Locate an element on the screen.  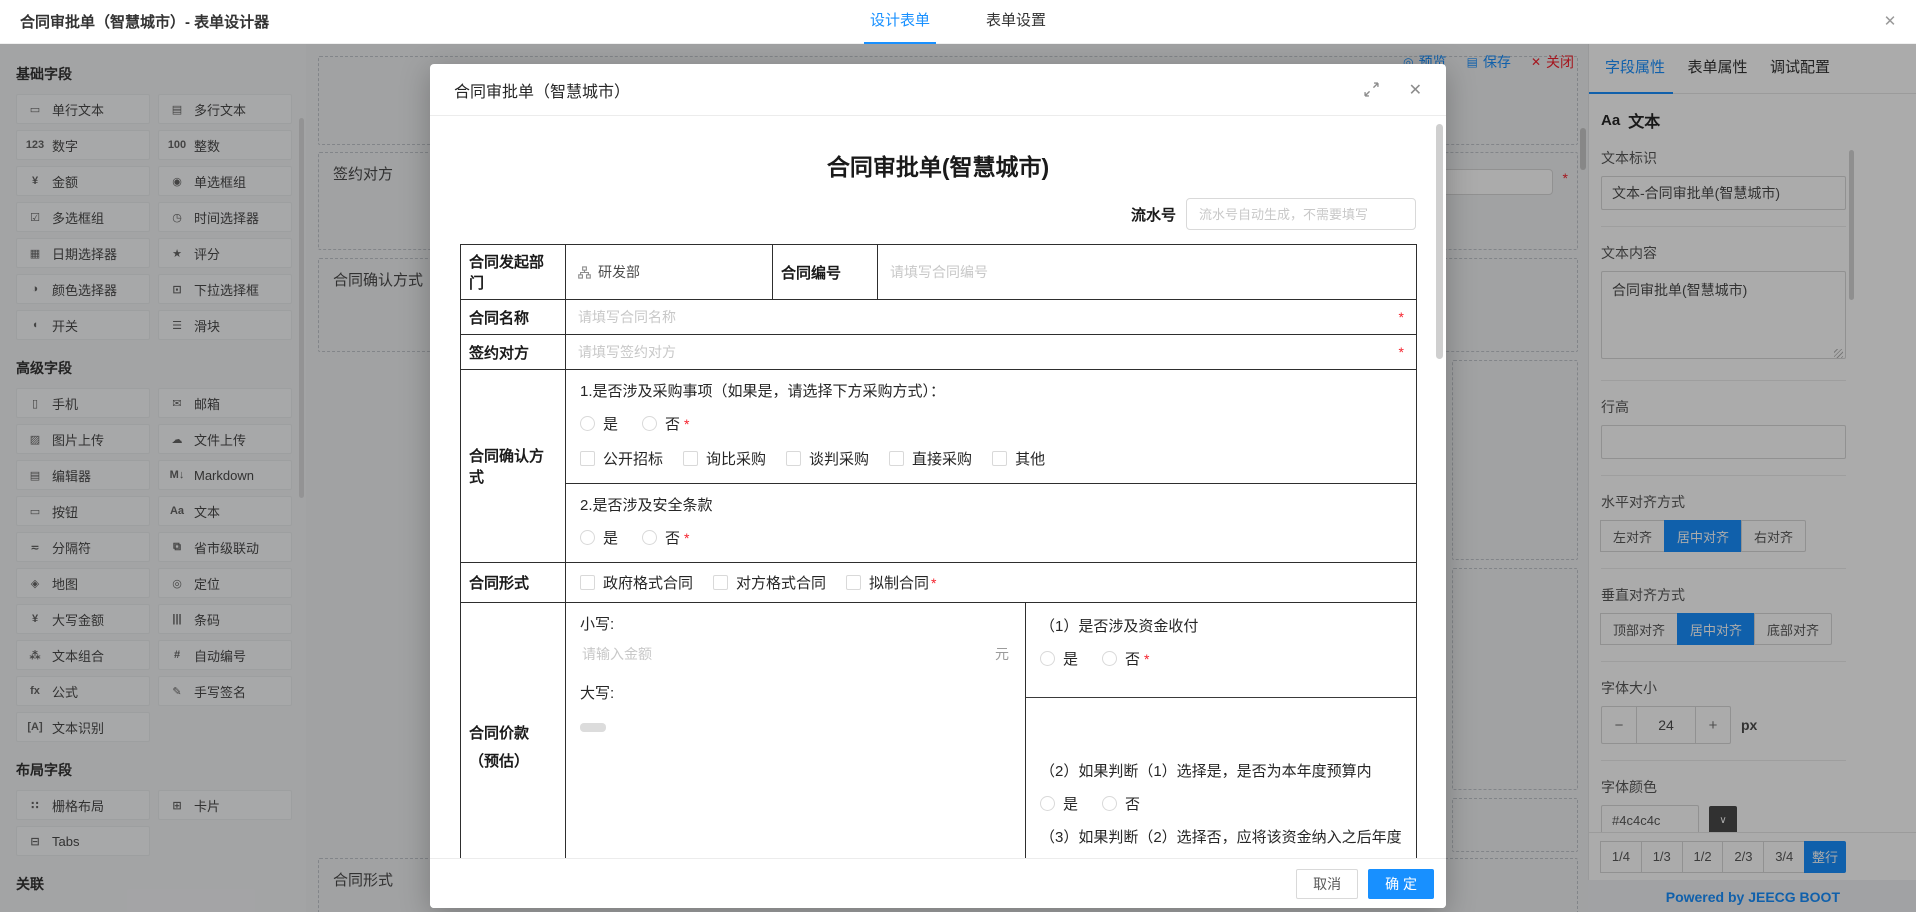
amount-upper-label: 大写: is located at coordinates (597, 693).